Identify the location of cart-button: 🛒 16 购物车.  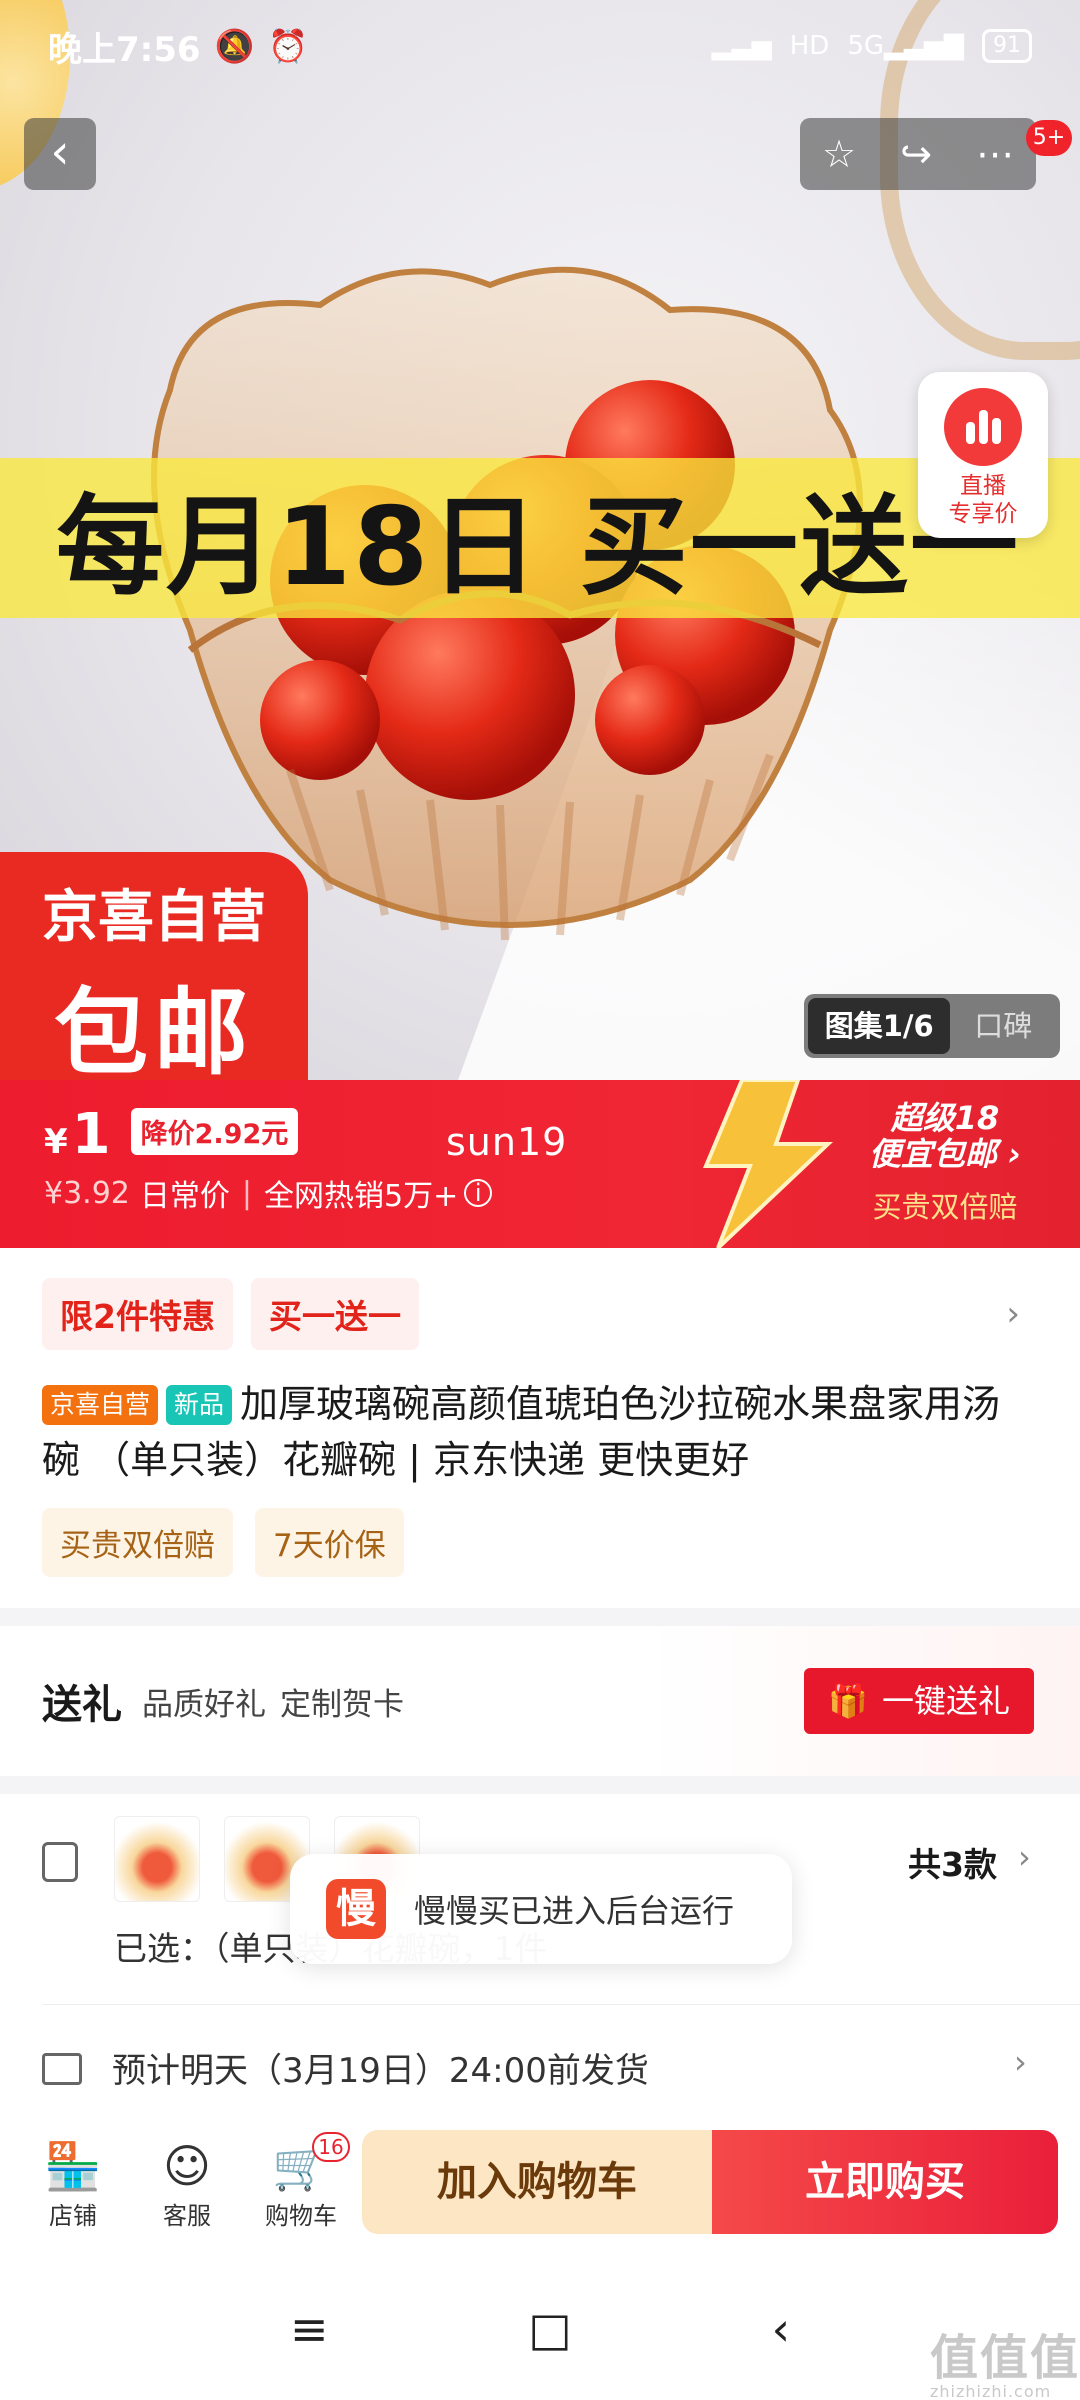
(301, 2181).